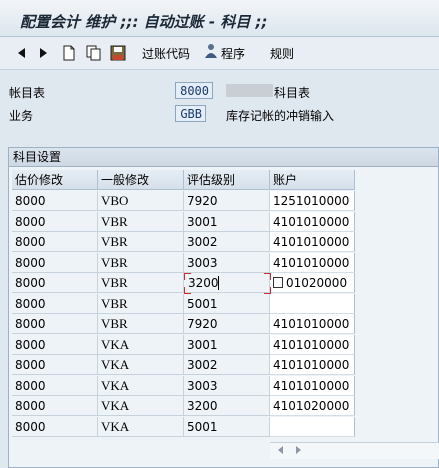 The image size is (439, 468). I want to click on window-title: 配置会计 维护 ;;: 自动过账 - 科目 ;;, so click(144, 22).